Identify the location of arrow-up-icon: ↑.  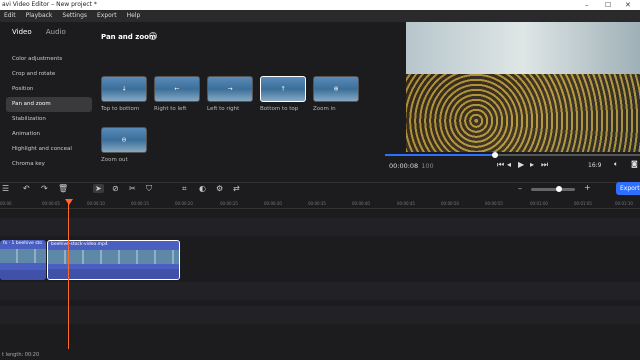
(283, 89).